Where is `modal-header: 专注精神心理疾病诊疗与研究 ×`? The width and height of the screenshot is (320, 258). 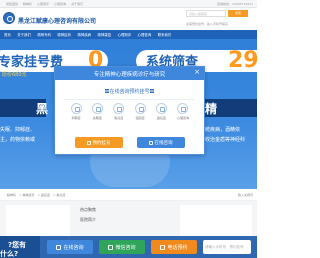 modal-header: 专注精神心理疾病诊疗与研究 × is located at coordinates (129, 73).